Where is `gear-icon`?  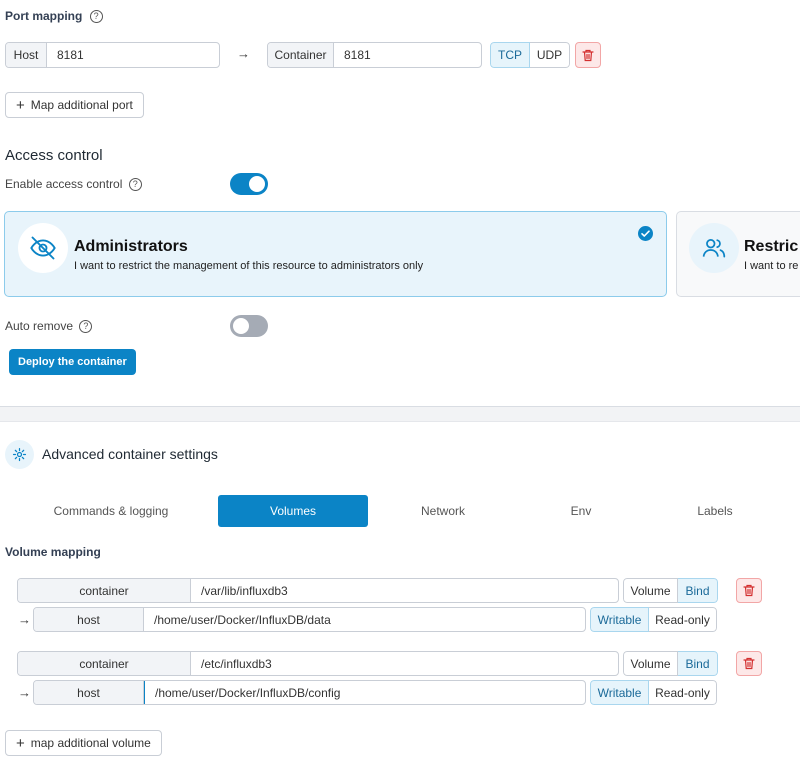 gear-icon is located at coordinates (19, 454).